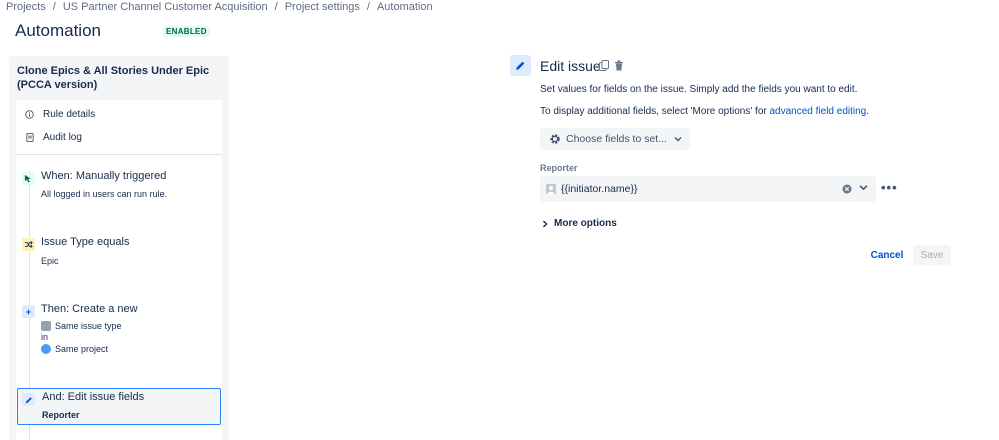 The height and width of the screenshot is (440, 999). What do you see at coordinates (26, 7) in the screenshot?
I see `breadcrumb-projects: Projects` at bounding box center [26, 7].